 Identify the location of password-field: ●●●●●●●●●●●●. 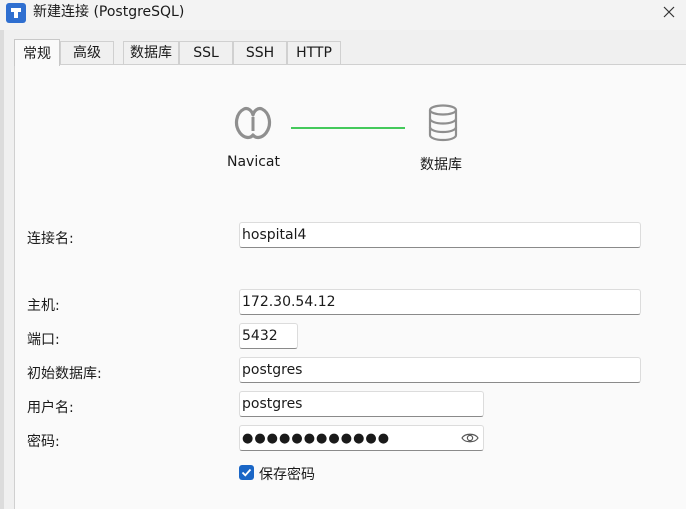
(361, 438).